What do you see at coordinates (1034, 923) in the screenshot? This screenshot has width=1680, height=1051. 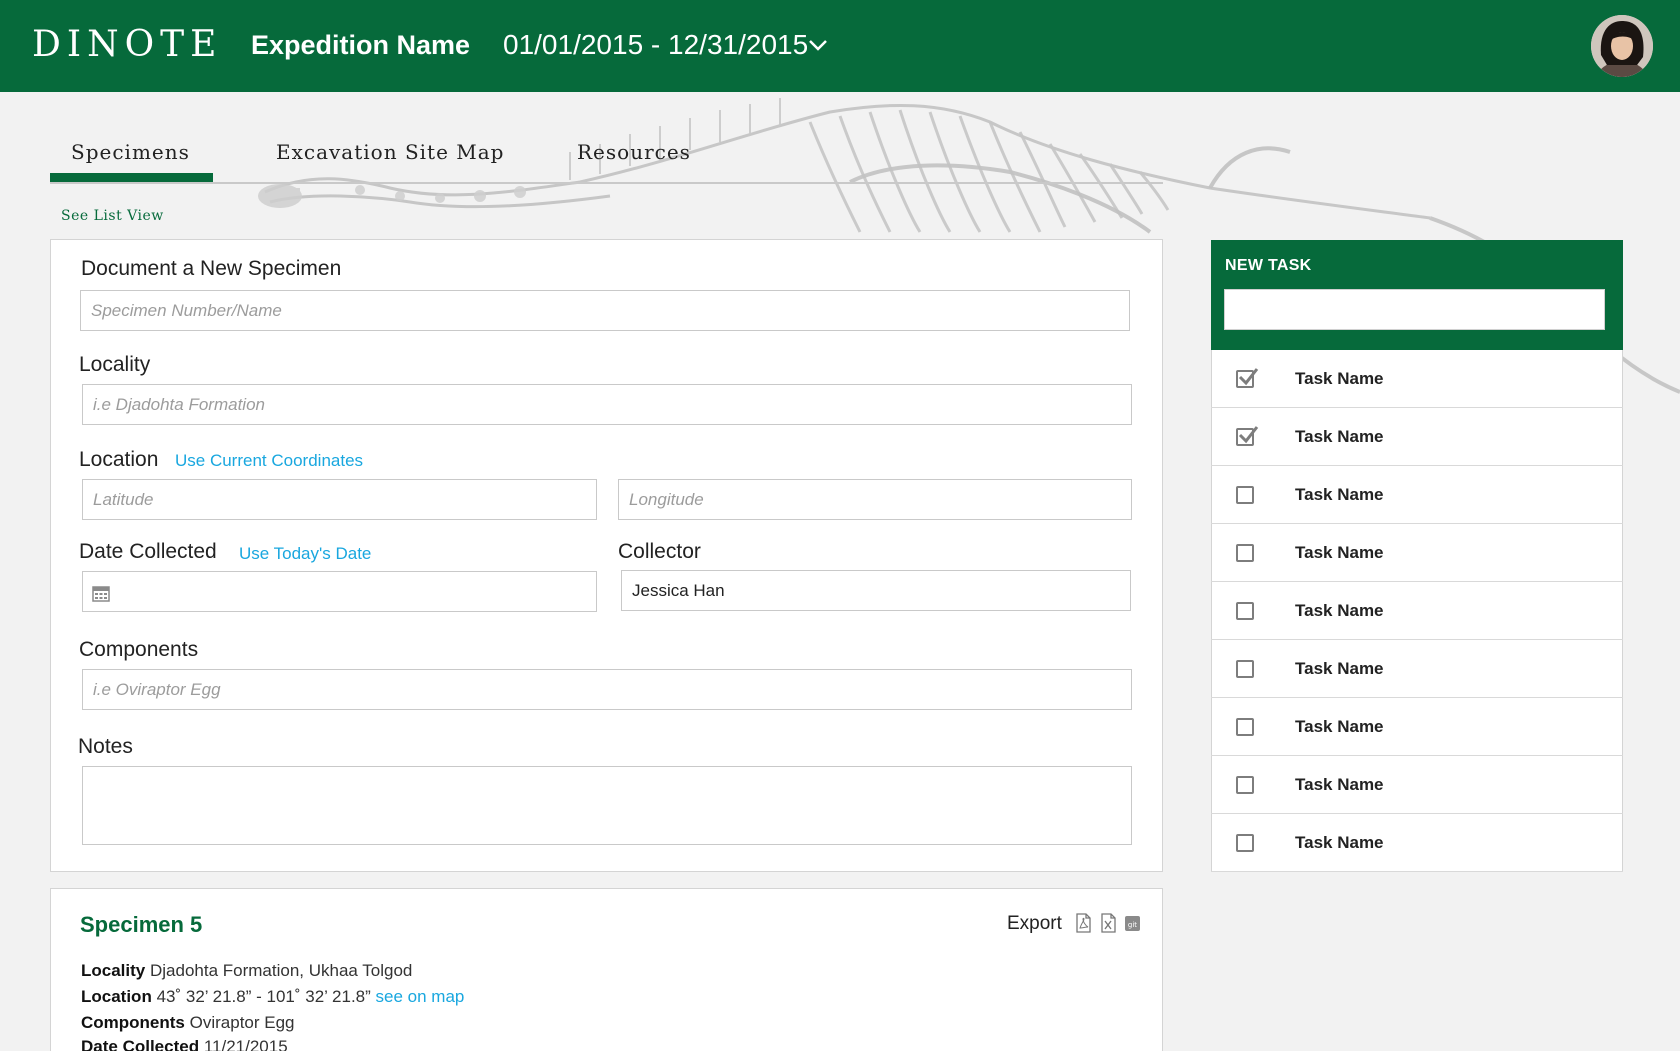 I see `export-label: Export` at bounding box center [1034, 923].